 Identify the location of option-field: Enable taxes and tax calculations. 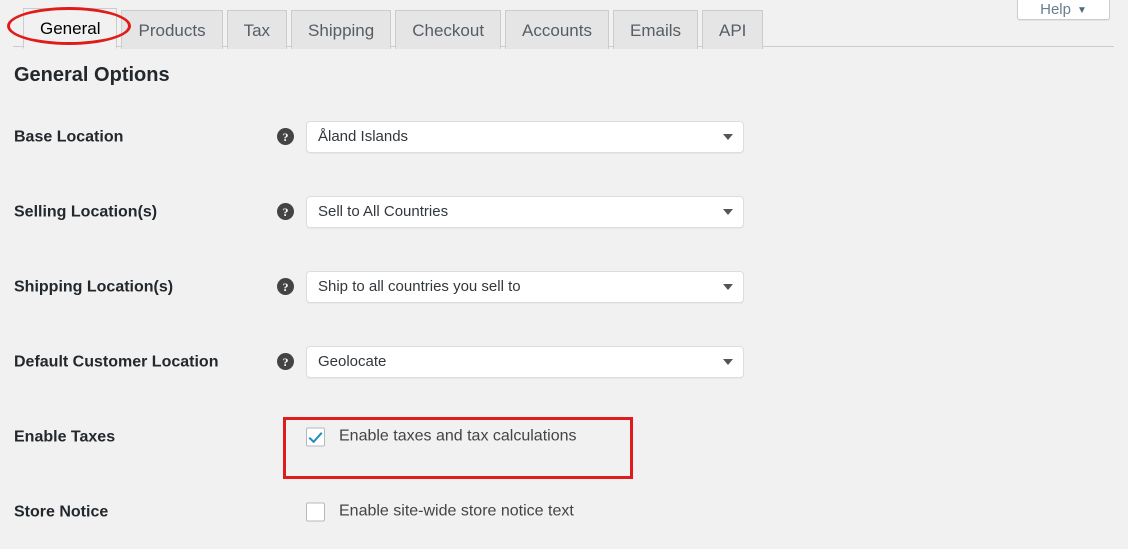
(426, 436).